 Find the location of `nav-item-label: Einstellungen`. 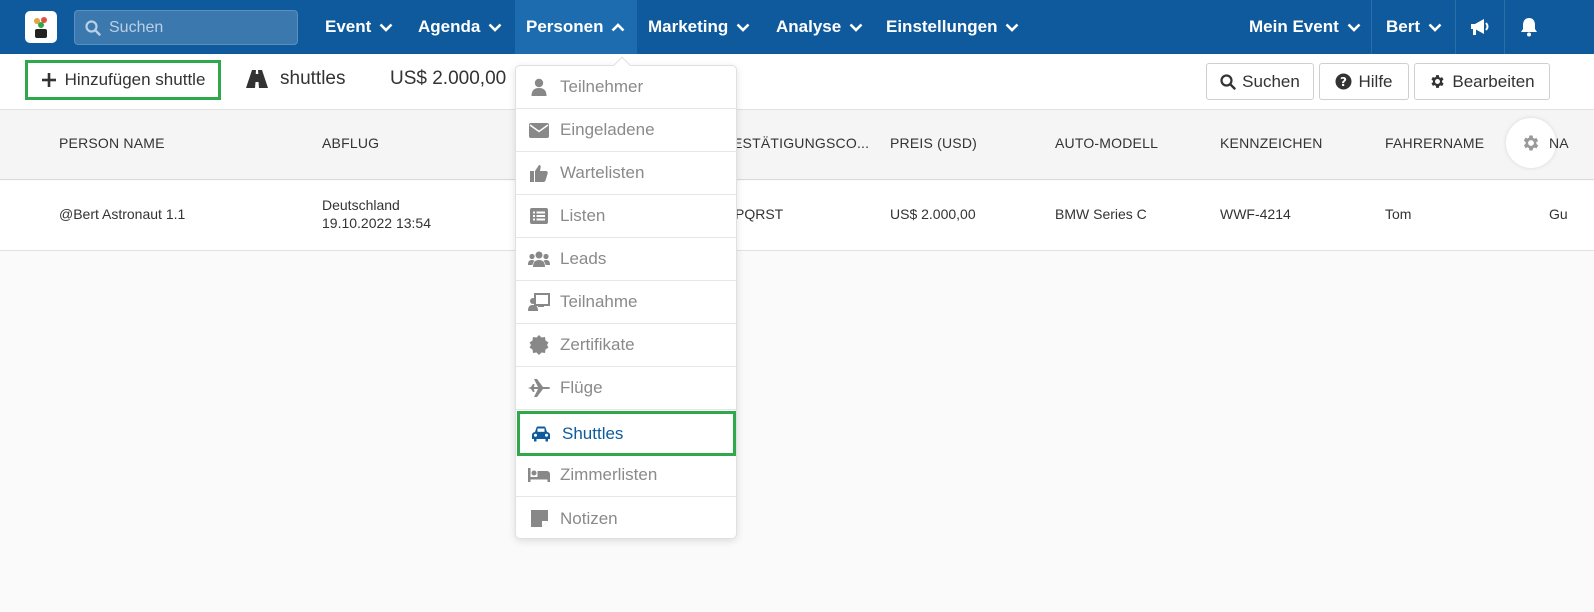

nav-item-label: Einstellungen is located at coordinates (942, 26).